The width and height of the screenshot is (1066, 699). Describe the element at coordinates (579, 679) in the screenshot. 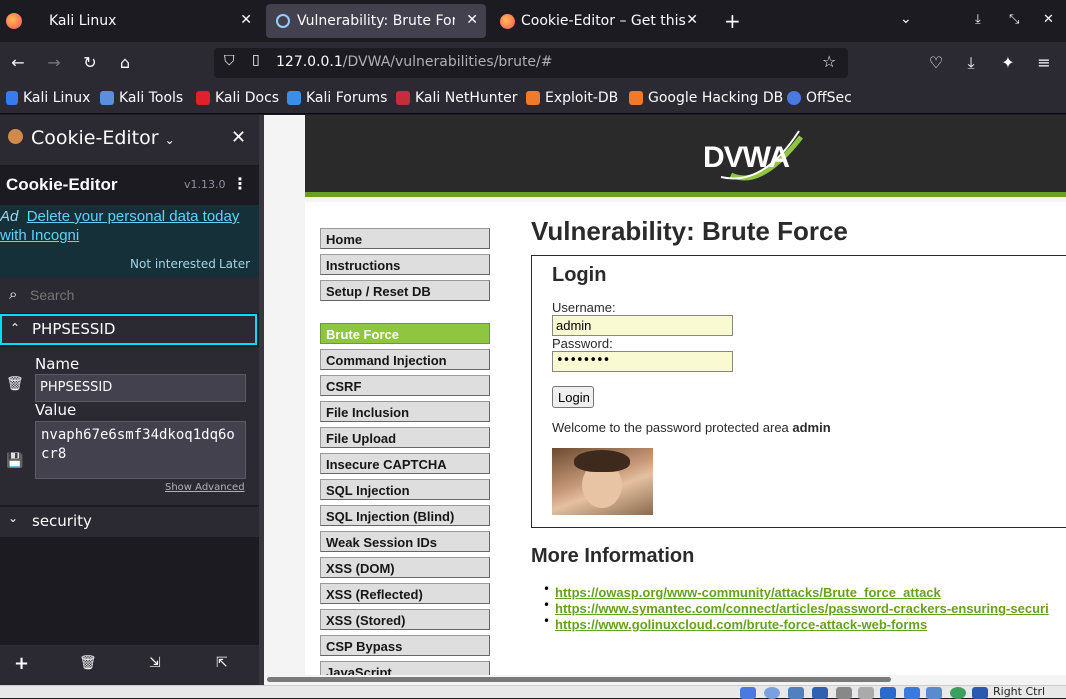

I see `scrollbar-thumb` at that location.